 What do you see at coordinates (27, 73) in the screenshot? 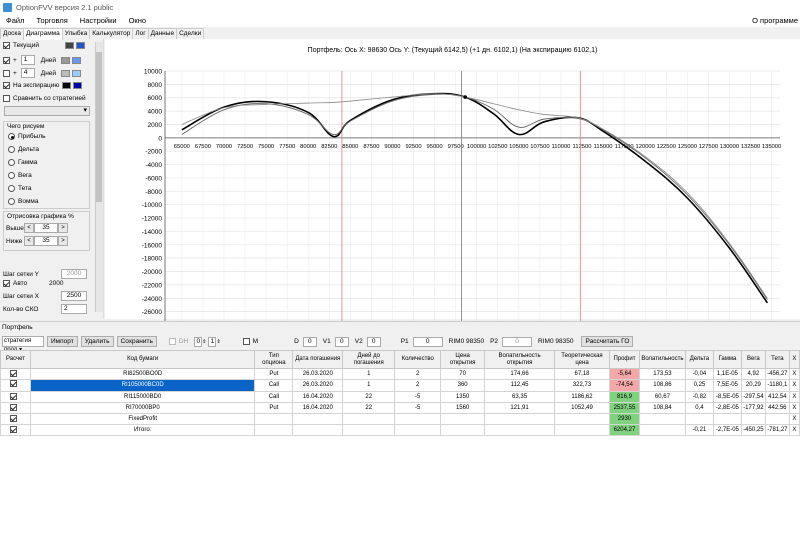
I see `plus2-days-input: 4` at bounding box center [27, 73].